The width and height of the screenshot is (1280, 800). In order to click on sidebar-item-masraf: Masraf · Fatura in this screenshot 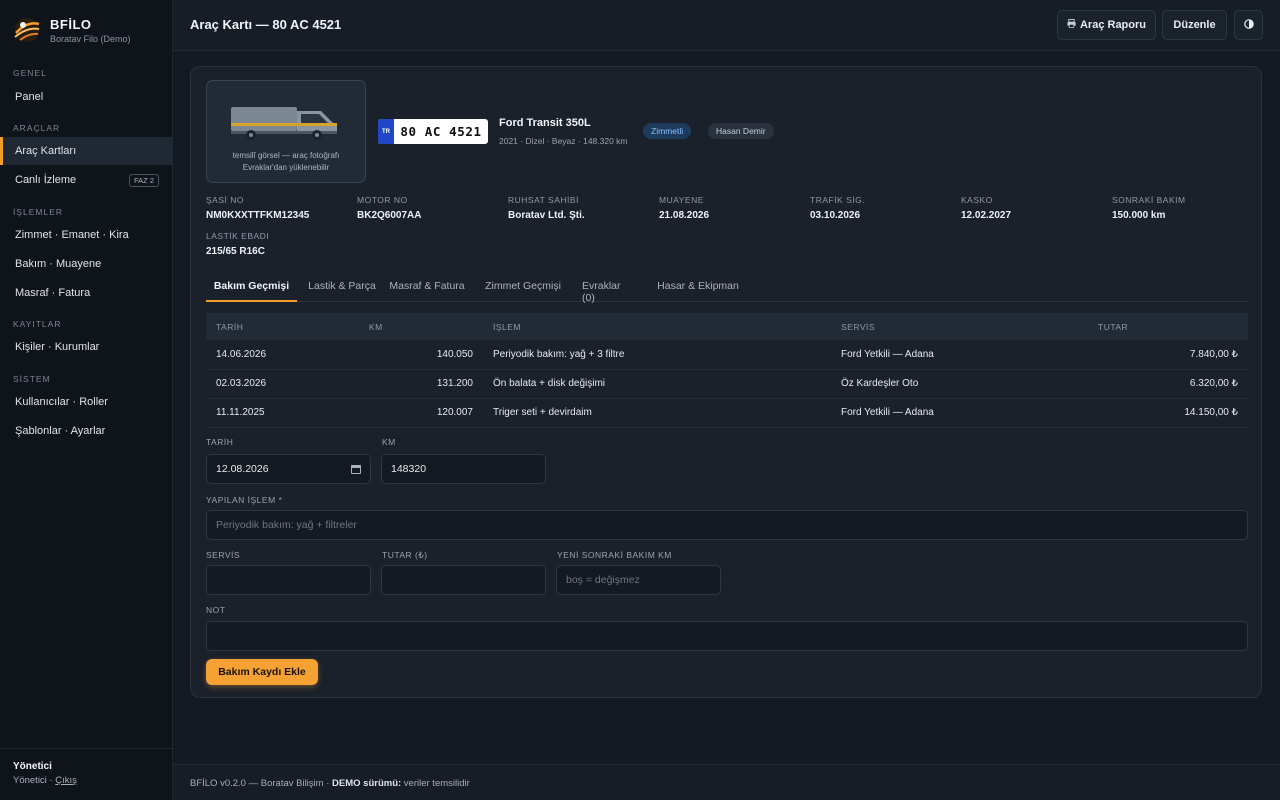, I will do `click(86, 293)`.